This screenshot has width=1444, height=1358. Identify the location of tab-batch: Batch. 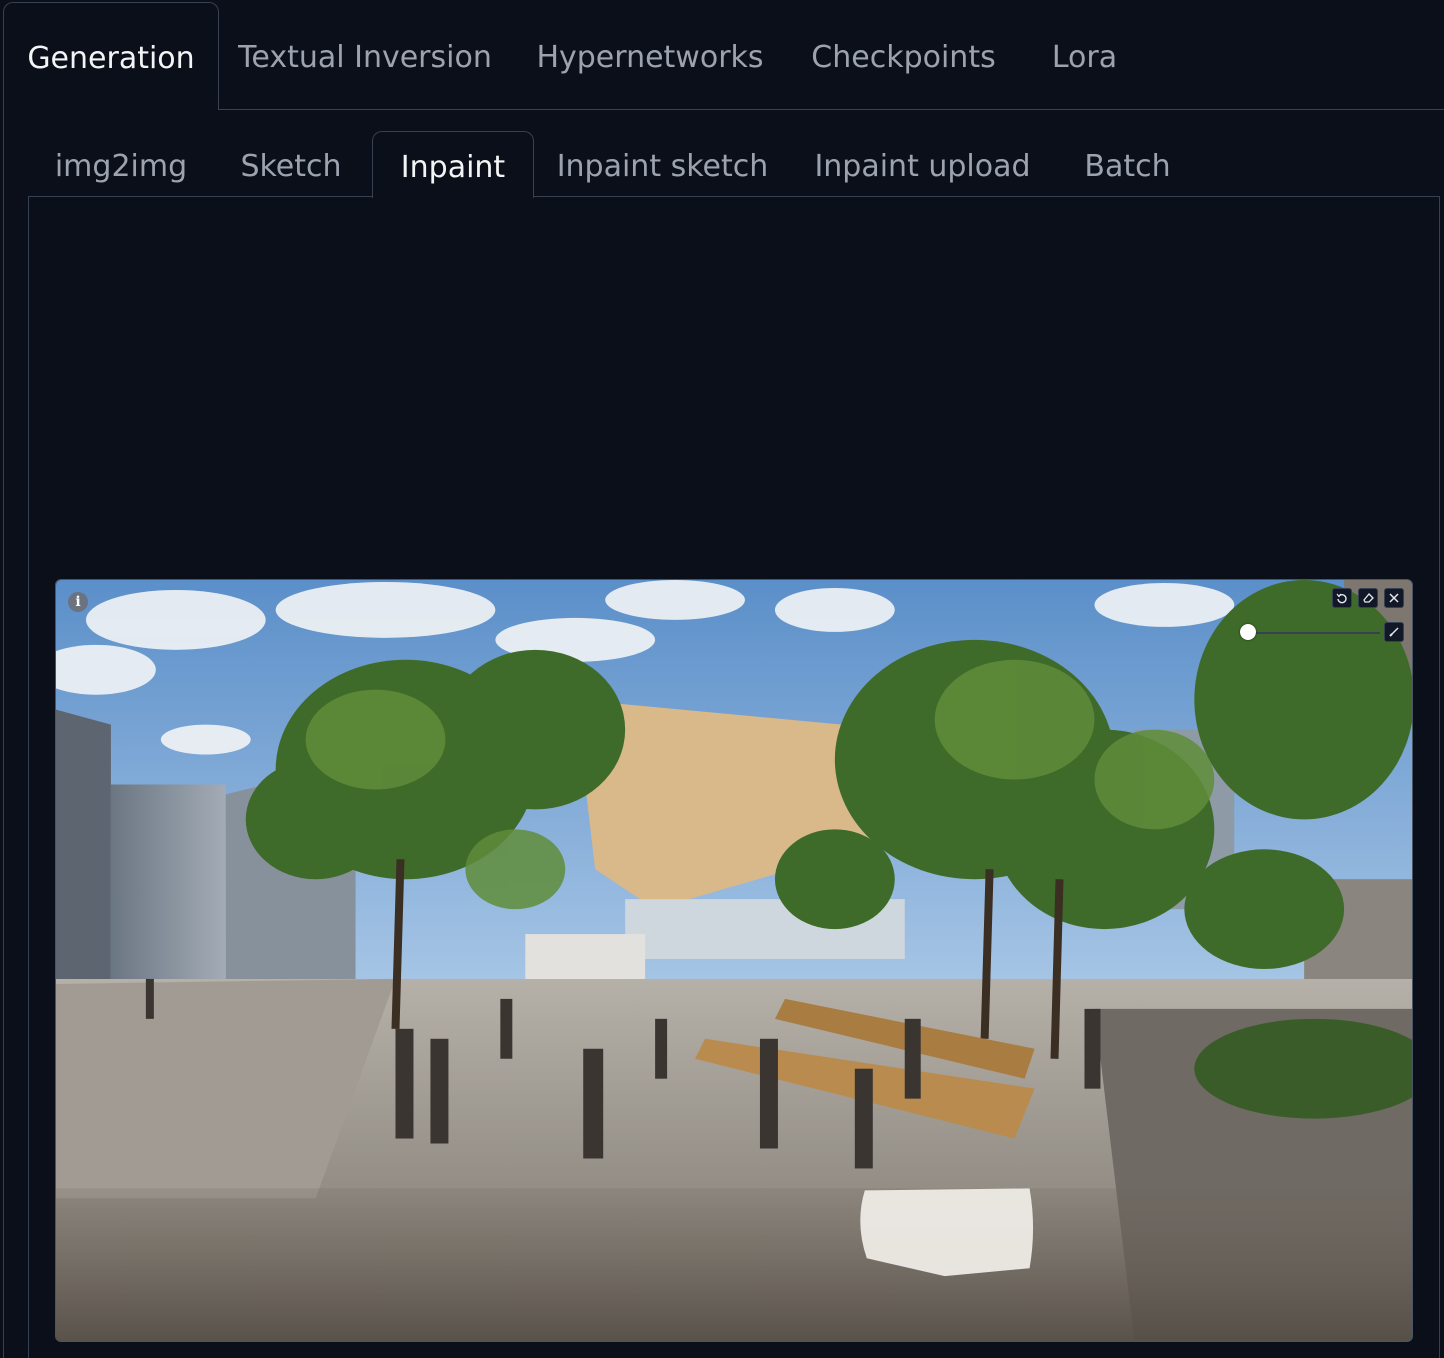
(1127, 164).